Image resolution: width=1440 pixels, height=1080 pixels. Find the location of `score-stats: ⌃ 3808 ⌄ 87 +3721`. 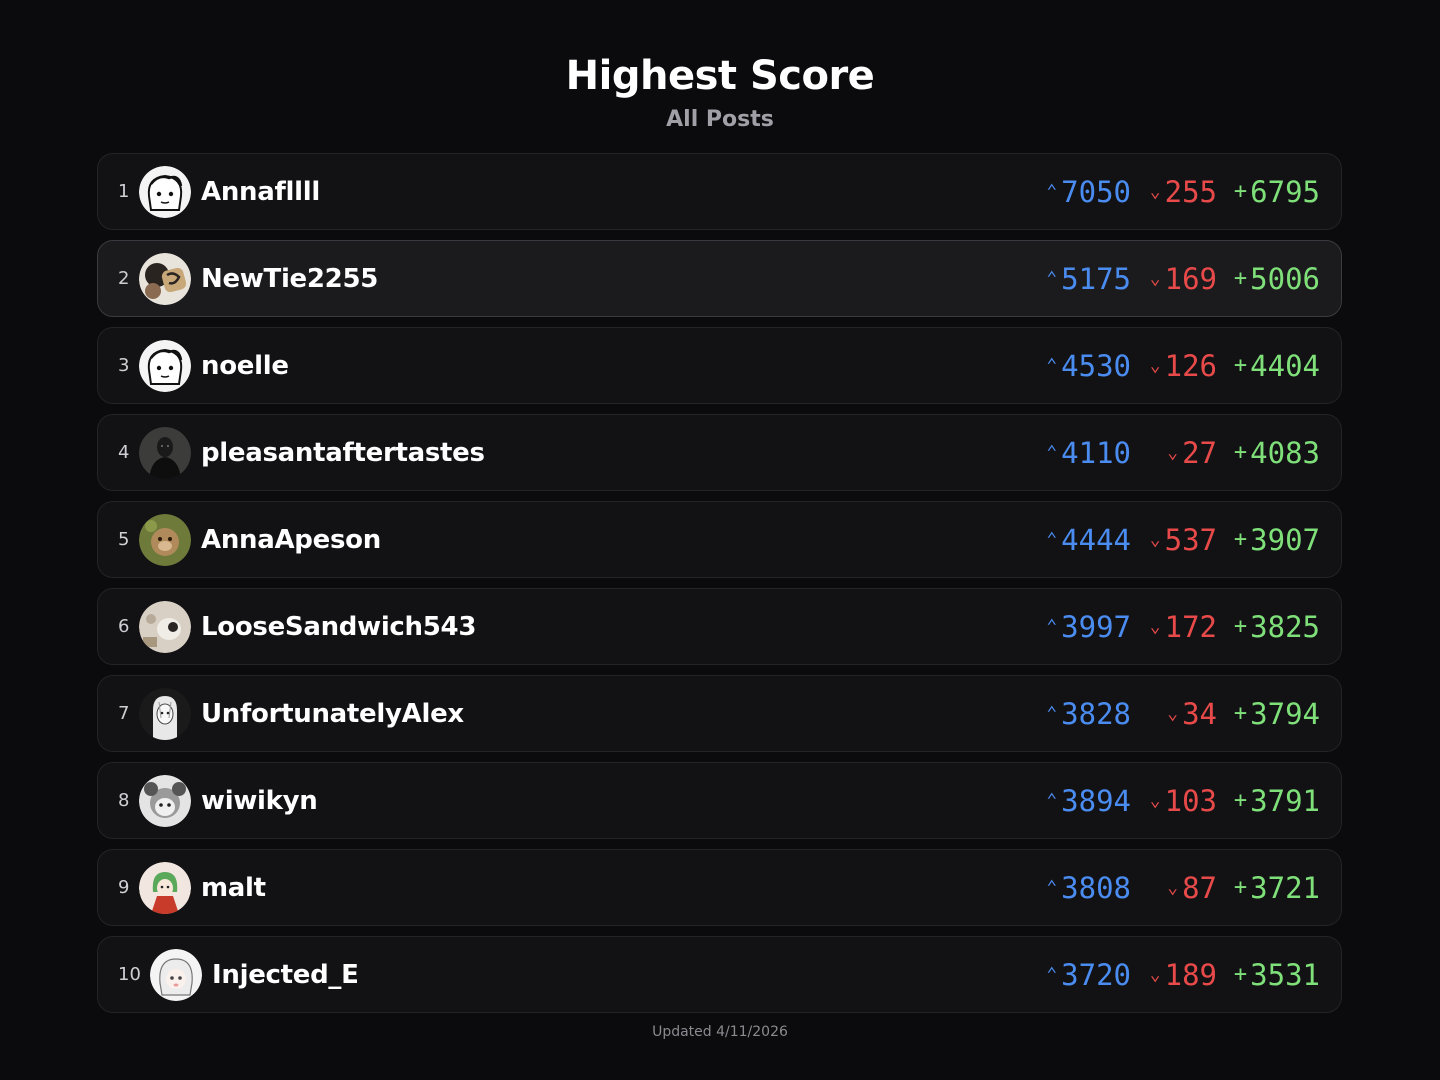

score-stats: ⌃ 3808 ⌄ 87 +3721 is located at coordinates (1183, 887).